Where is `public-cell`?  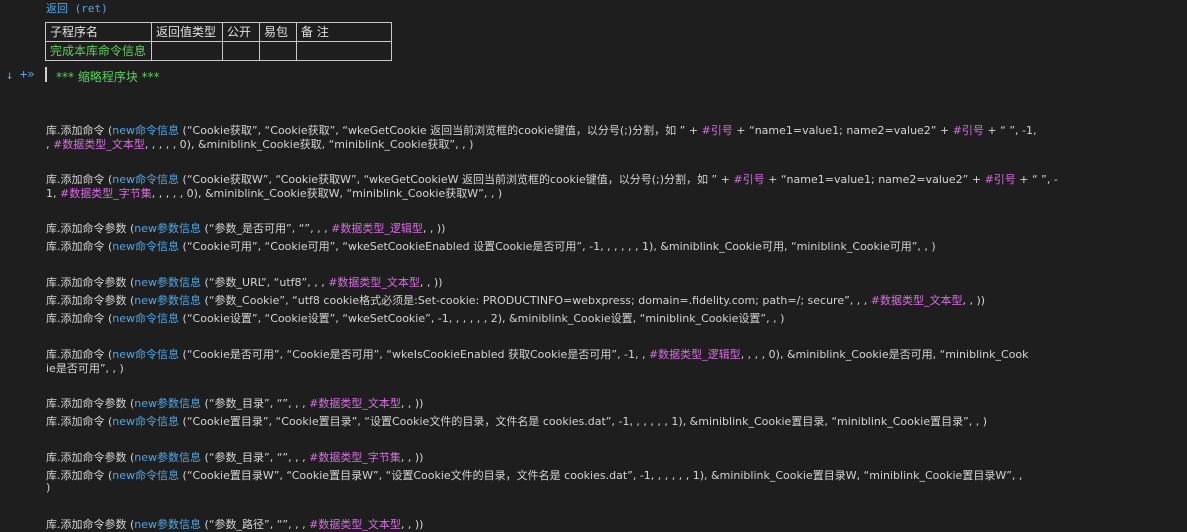
public-cell is located at coordinates (241, 51).